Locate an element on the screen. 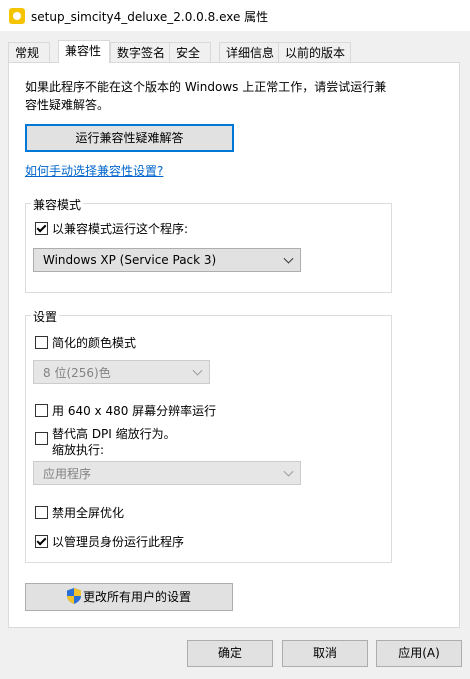 This screenshot has width=470, height=679. os-version-value: Windows XP (Service Pack 3) is located at coordinates (130, 260).